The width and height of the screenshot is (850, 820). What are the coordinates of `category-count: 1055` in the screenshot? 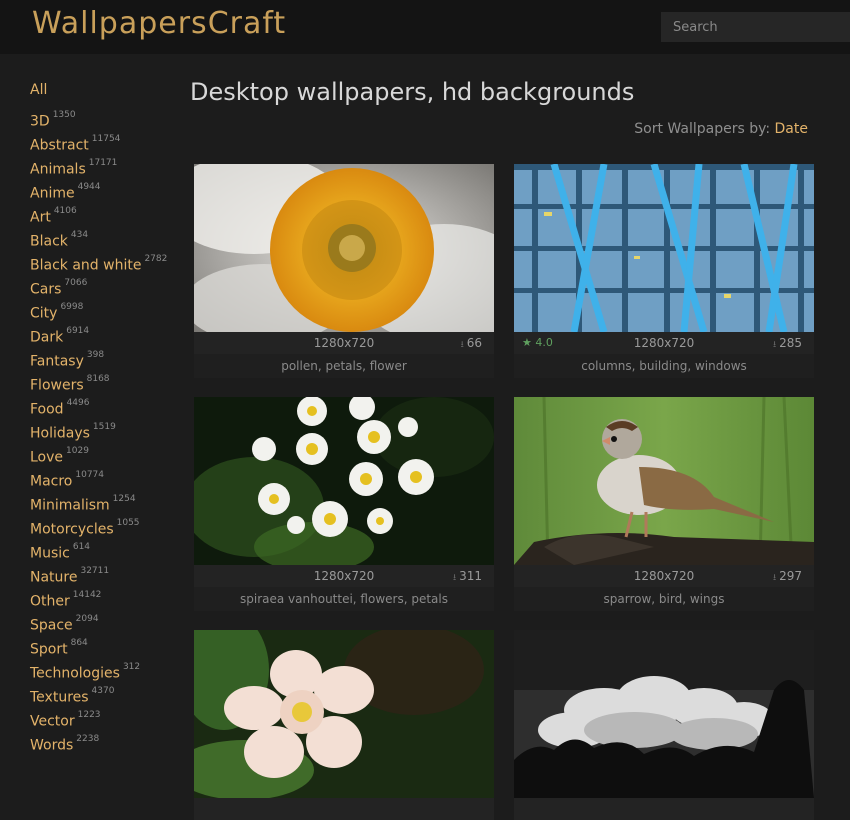 It's located at (128, 523).